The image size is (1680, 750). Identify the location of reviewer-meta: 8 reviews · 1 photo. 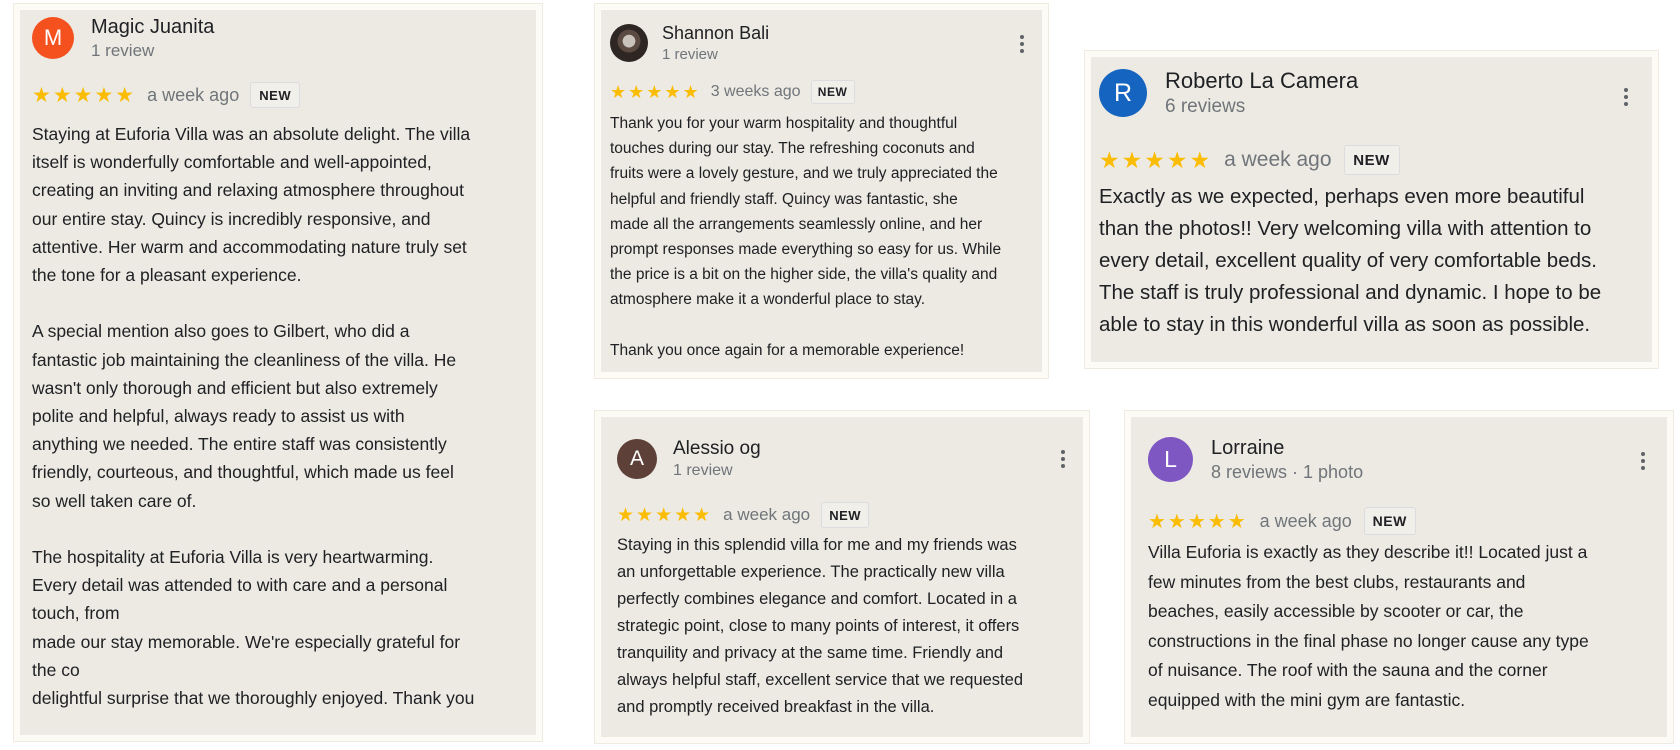
(1287, 472).